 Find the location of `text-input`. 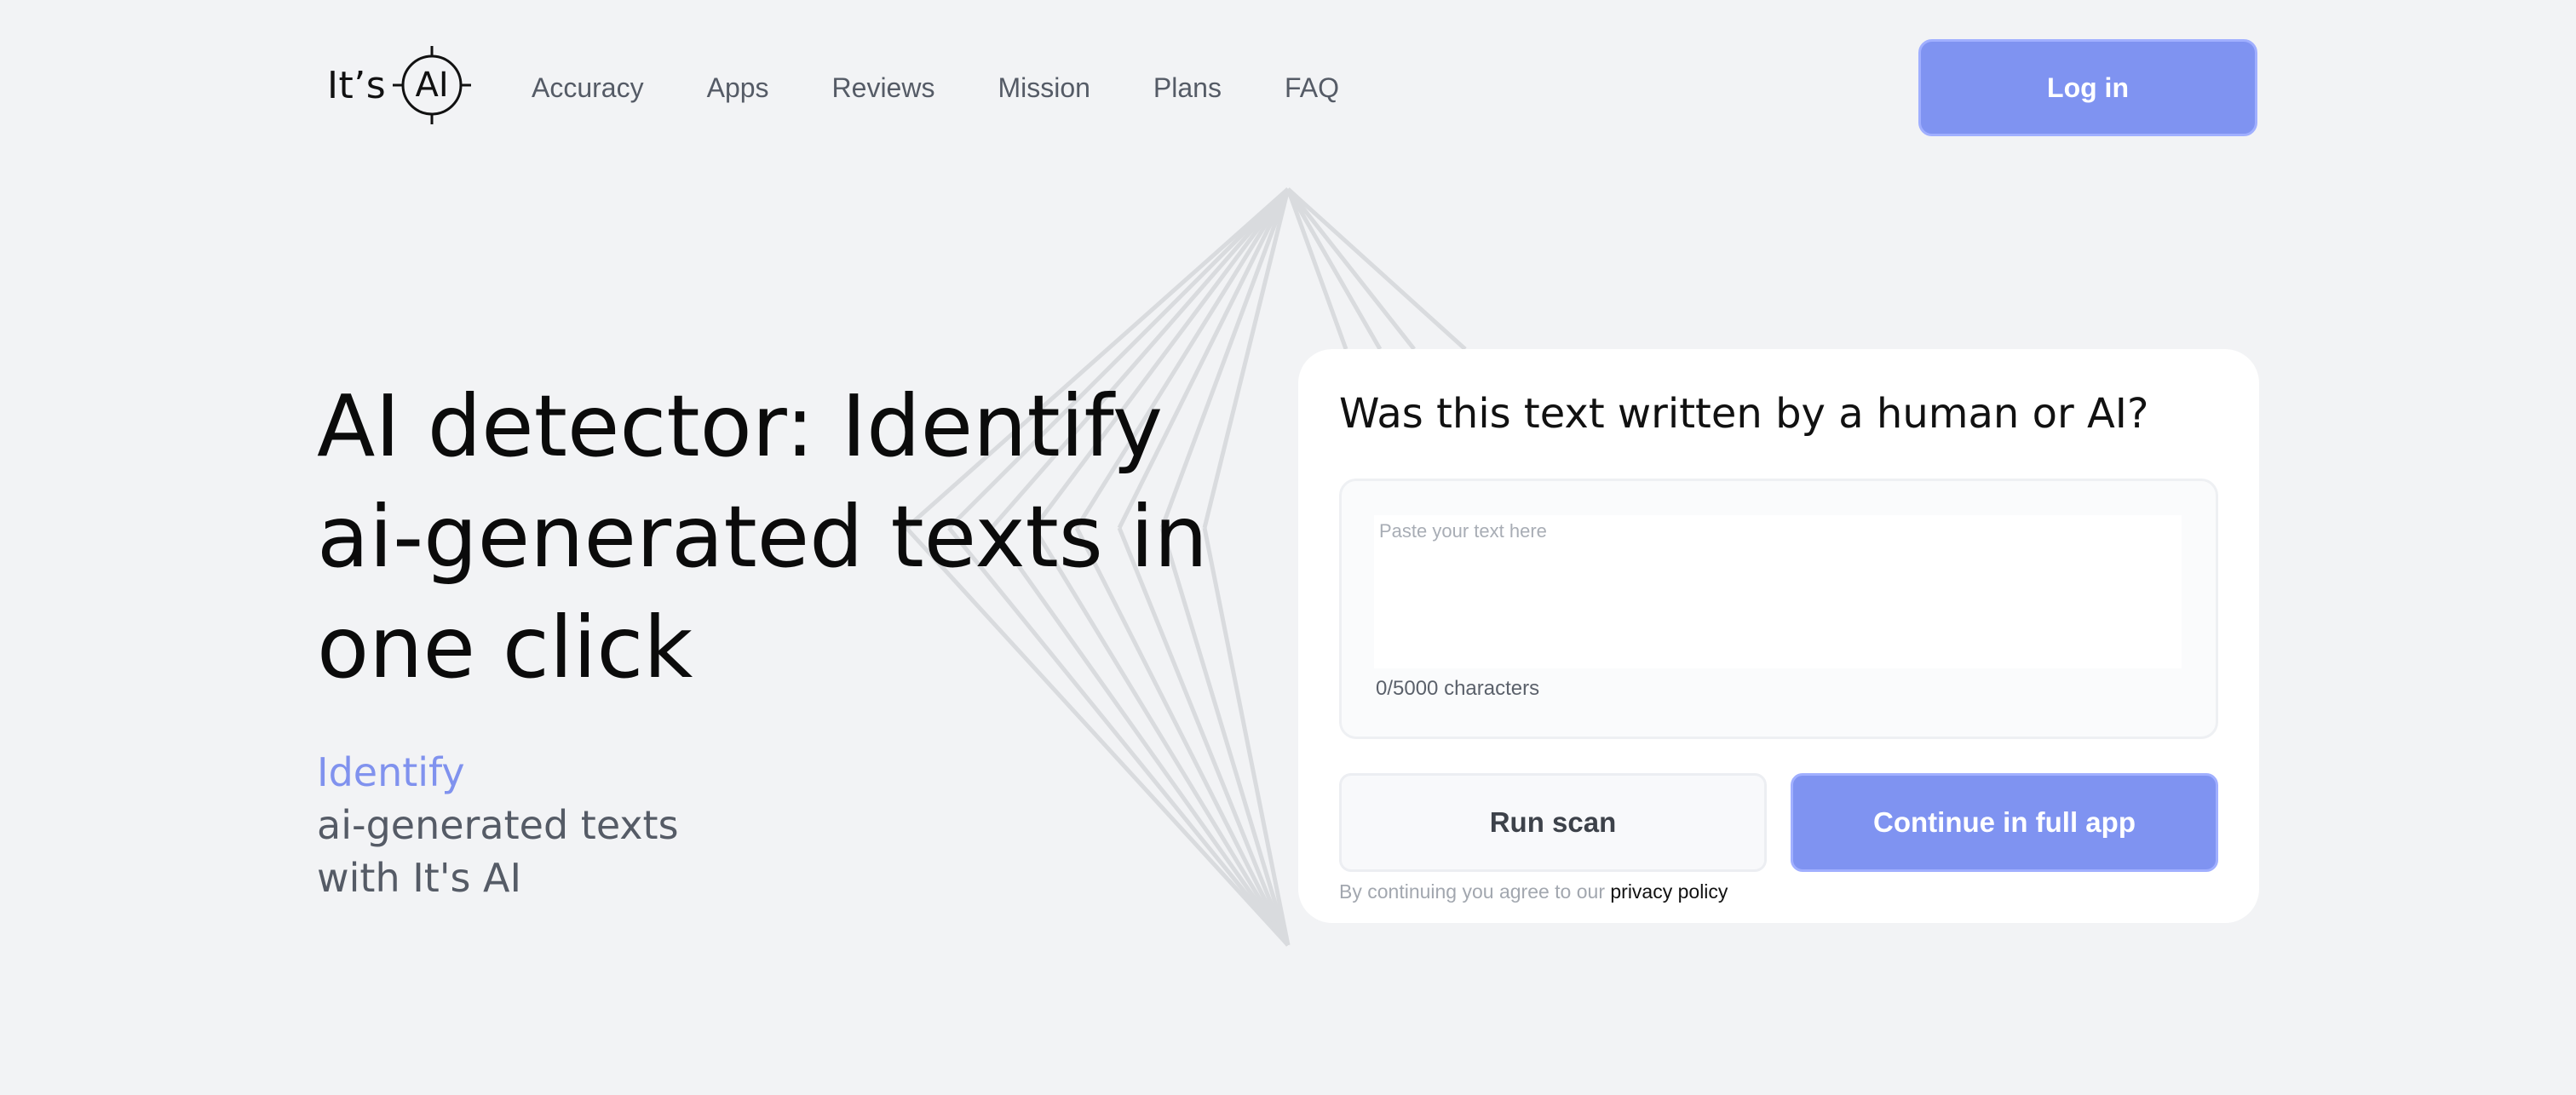

text-input is located at coordinates (1778, 591).